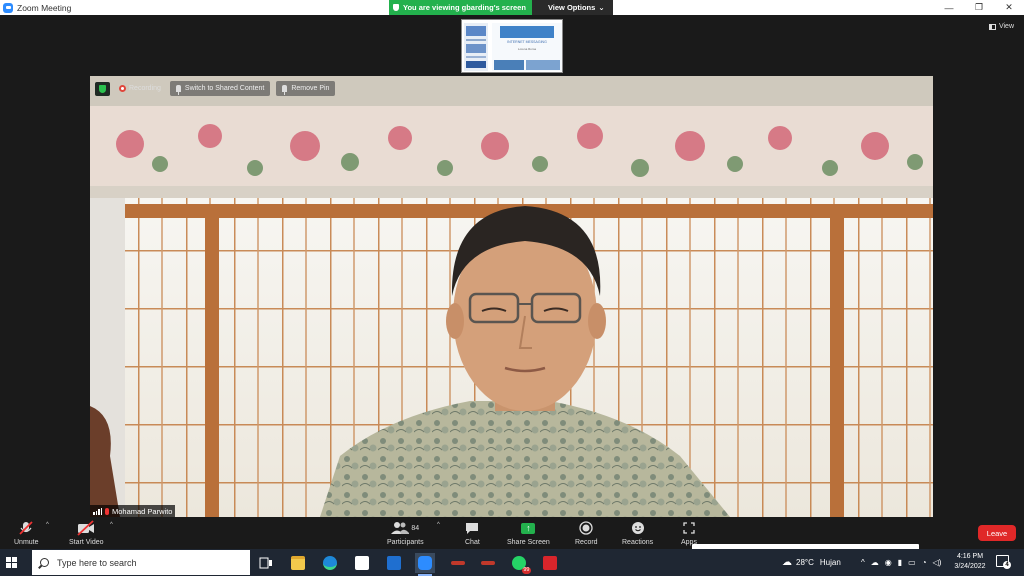  I want to click on task-view-icon, so click(266, 563).